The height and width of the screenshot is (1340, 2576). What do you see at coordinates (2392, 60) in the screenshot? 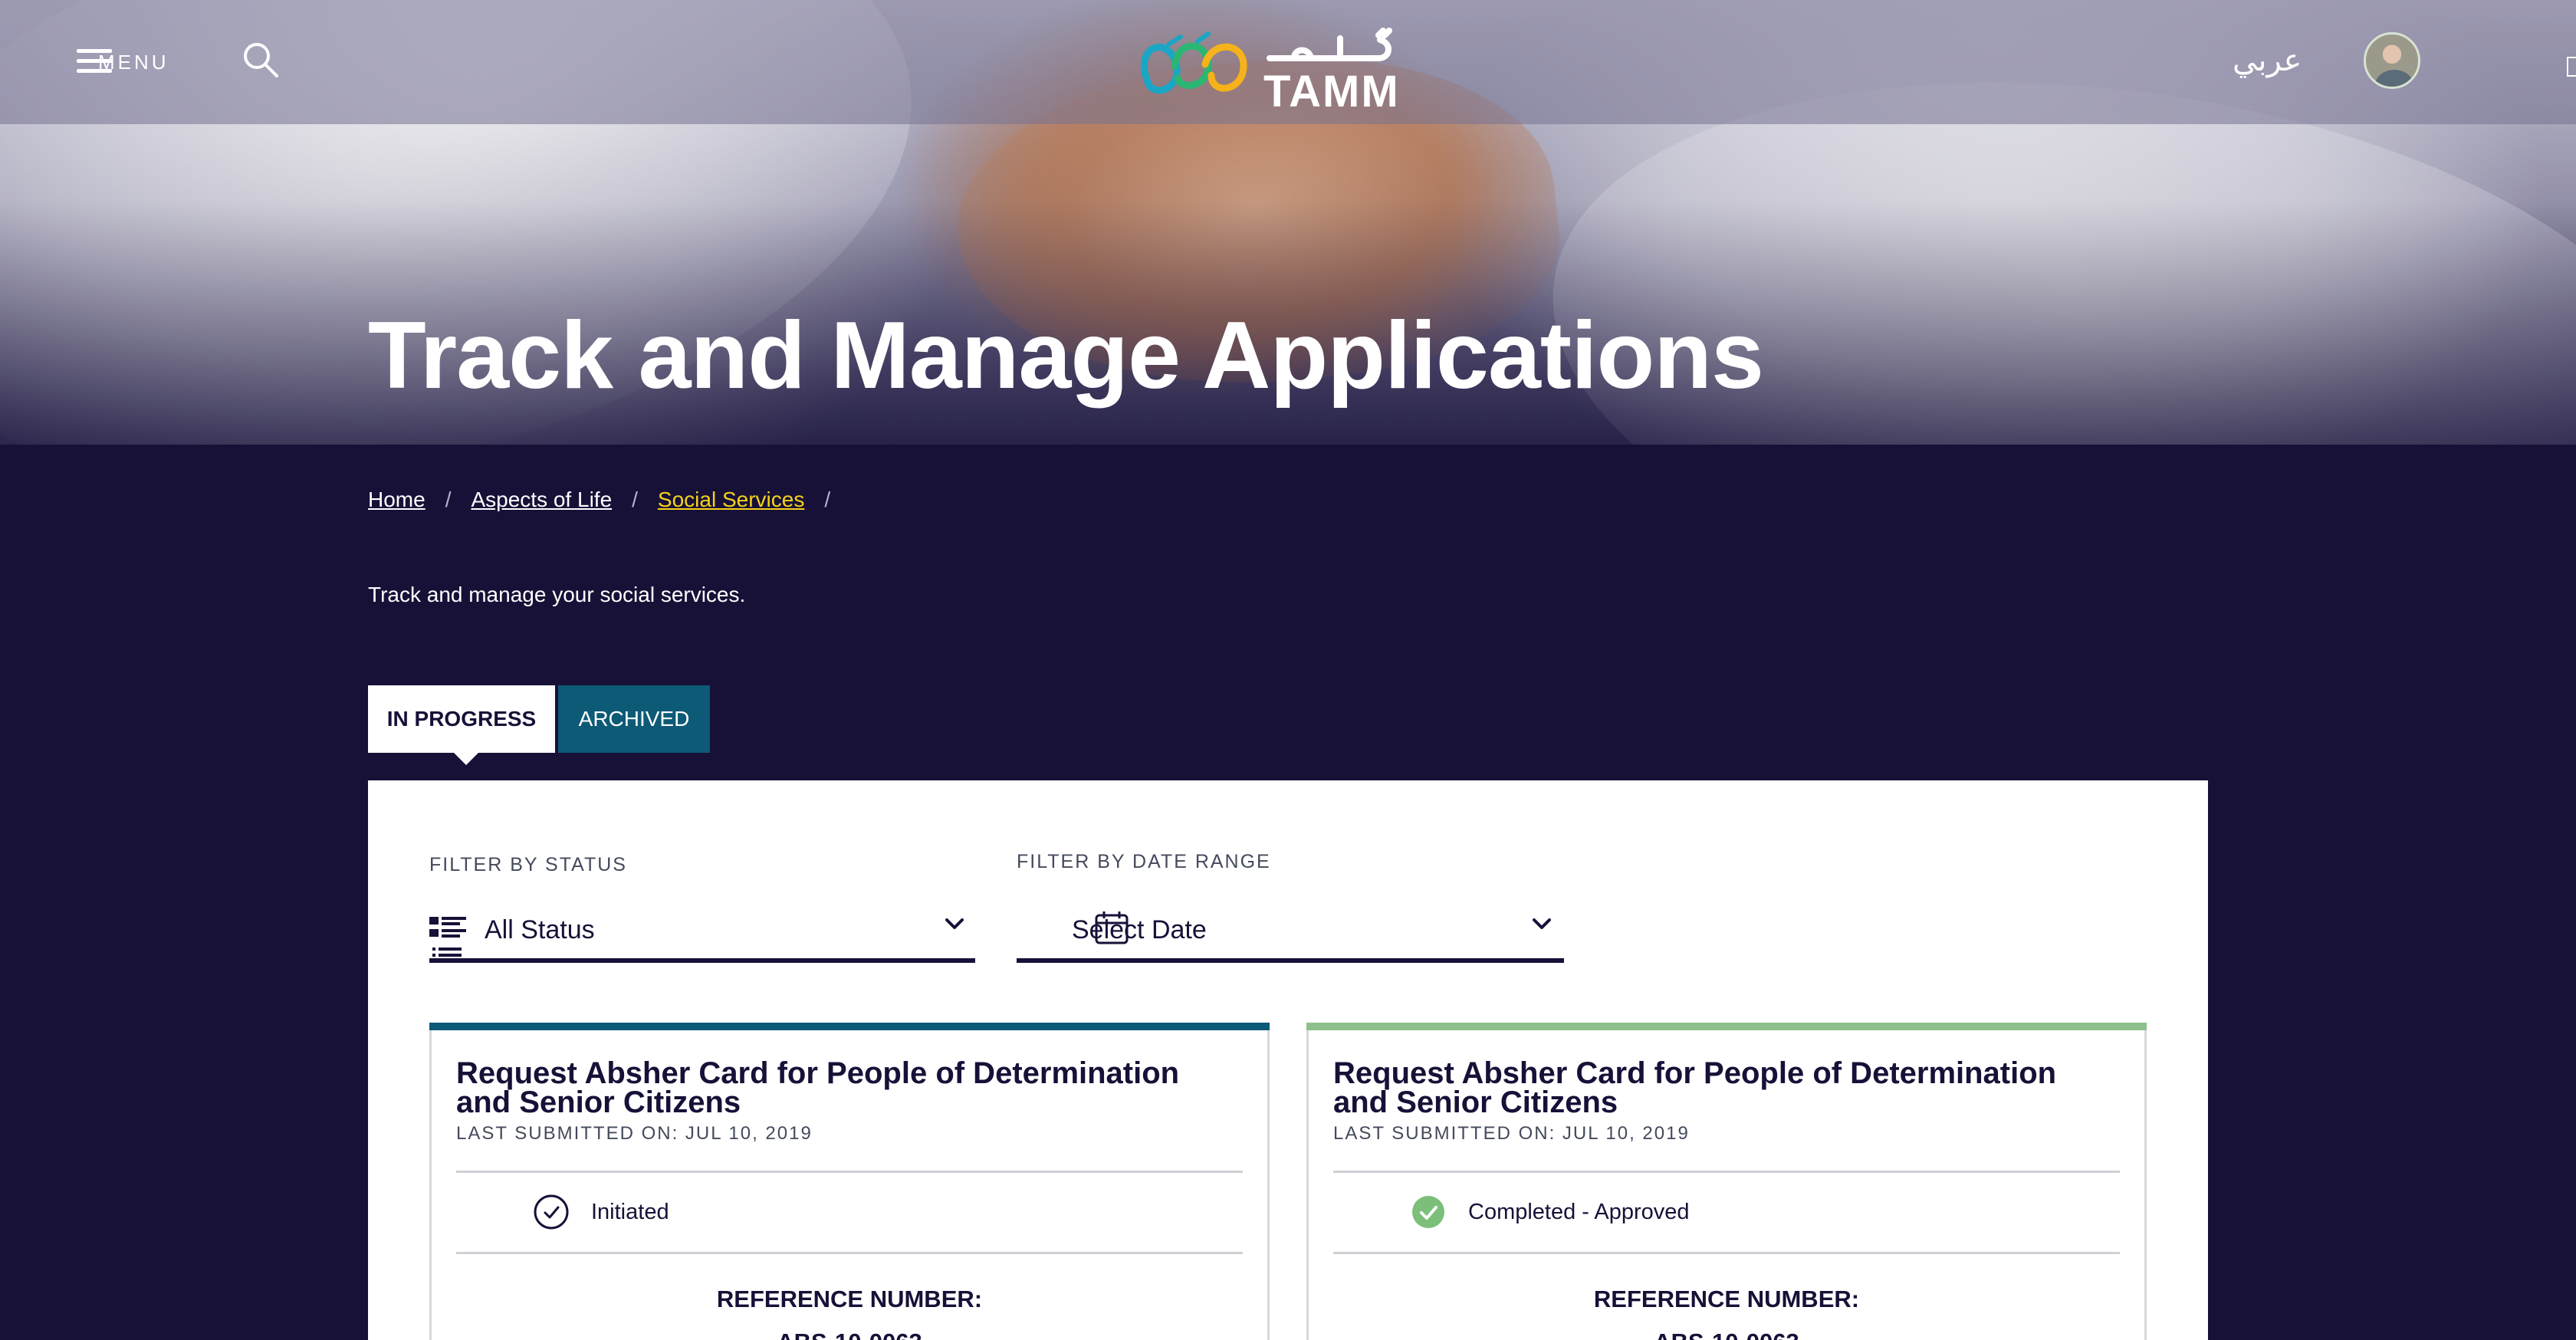
I see `user-avatar` at bounding box center [2392, 60].